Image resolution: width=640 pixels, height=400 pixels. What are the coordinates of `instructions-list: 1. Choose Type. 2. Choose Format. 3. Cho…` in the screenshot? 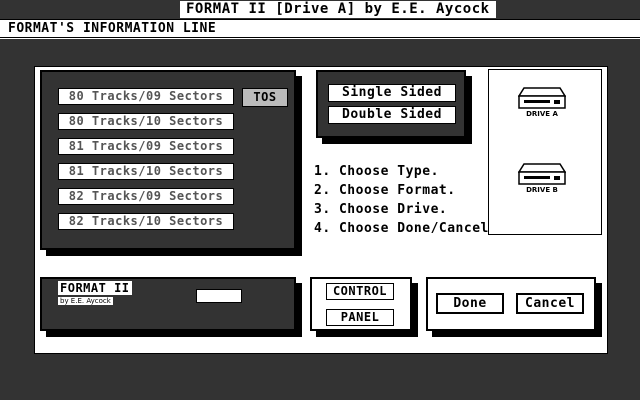 It's located at (401, 200).